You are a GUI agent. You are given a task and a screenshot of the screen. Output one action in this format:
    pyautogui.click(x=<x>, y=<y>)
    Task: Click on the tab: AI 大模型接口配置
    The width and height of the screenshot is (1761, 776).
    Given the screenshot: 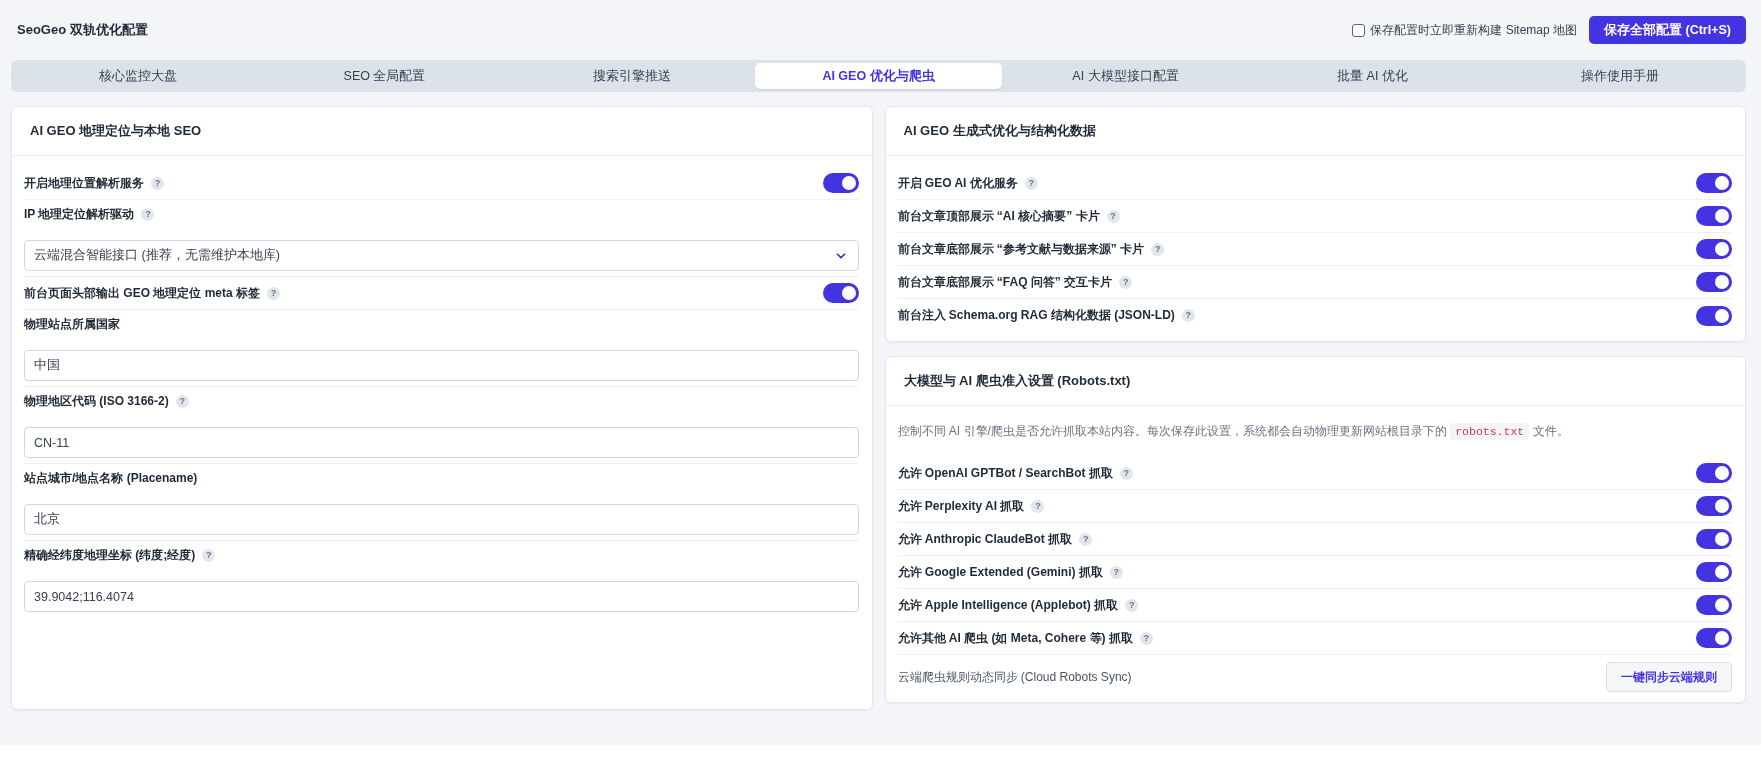 What is the action you would take?
    pyautogui.click(x=1125, y=76)
    